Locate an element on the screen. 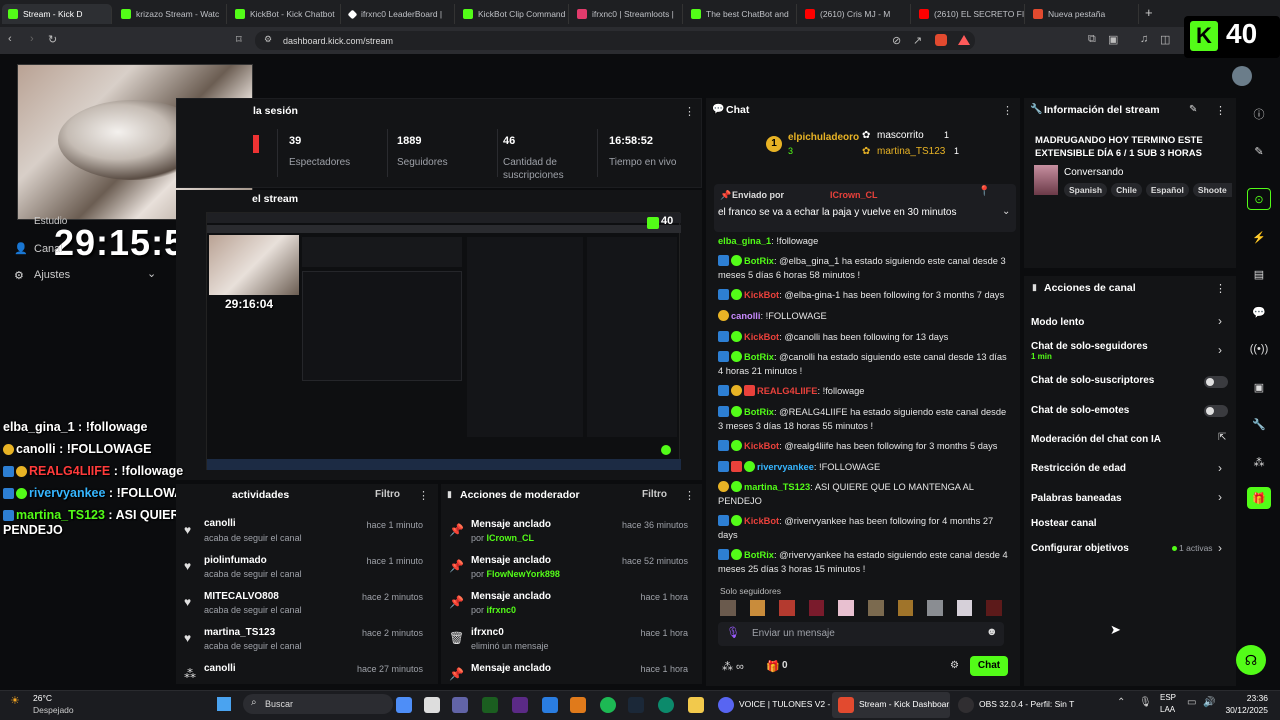  steam-icon is located at coordinates (636, 705).